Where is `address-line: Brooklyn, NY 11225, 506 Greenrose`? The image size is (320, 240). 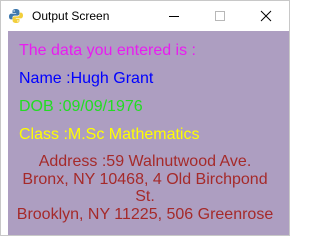
address-line: Brooklyn, NY 11225, 506 Greenrose is located at coordinates (145, 214).